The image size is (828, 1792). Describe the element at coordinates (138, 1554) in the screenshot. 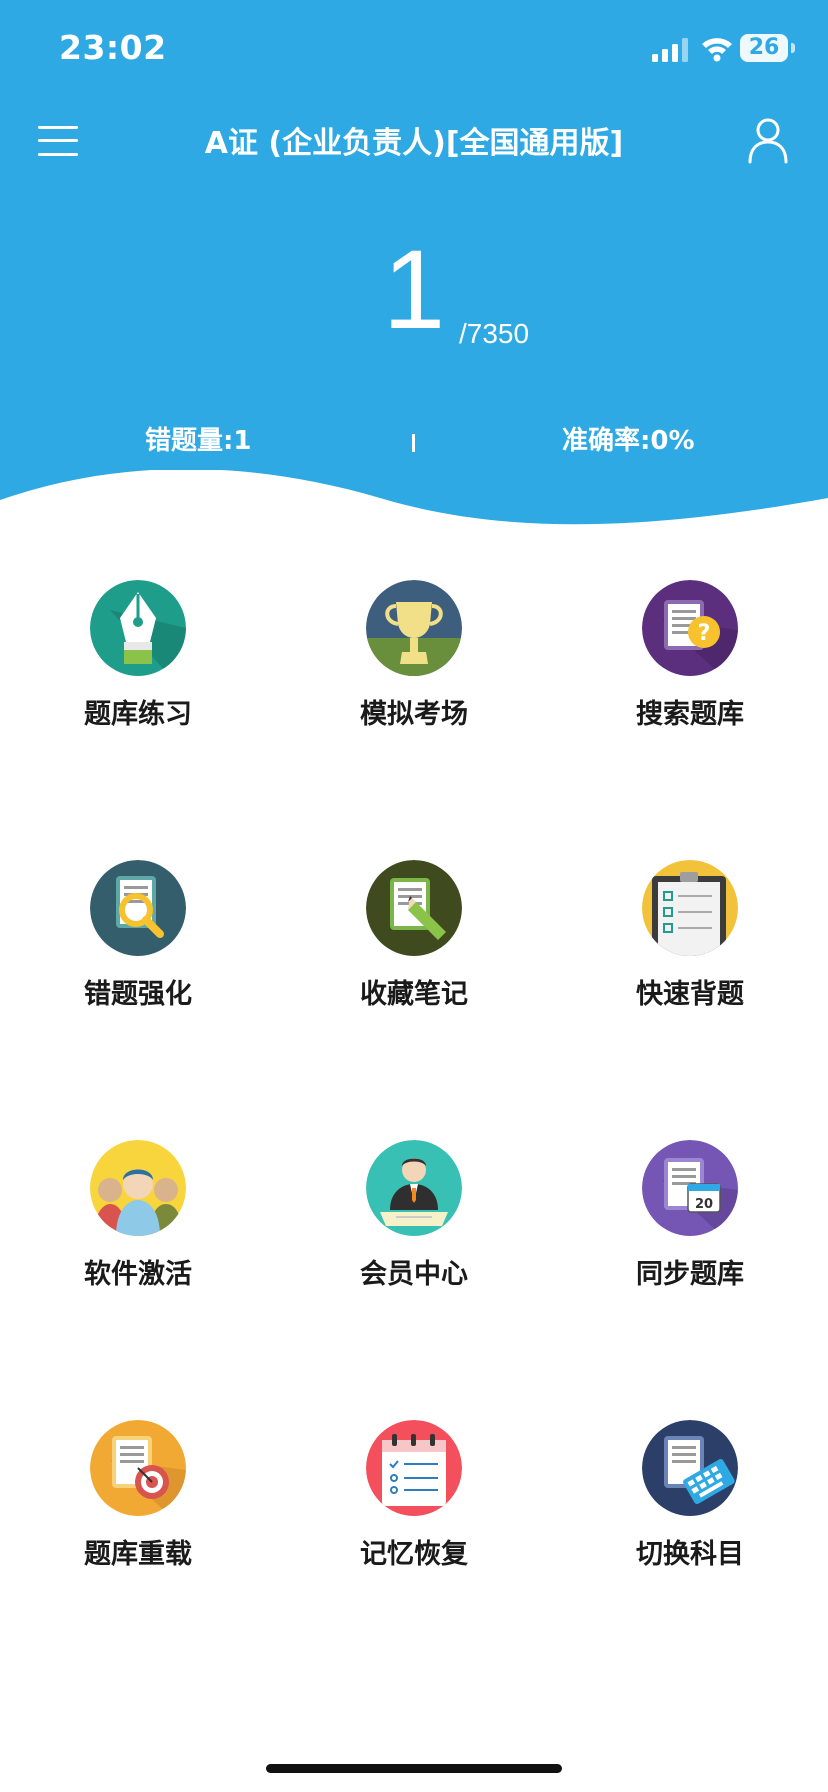

I see `menu-item-label: 题库重载` at that location.